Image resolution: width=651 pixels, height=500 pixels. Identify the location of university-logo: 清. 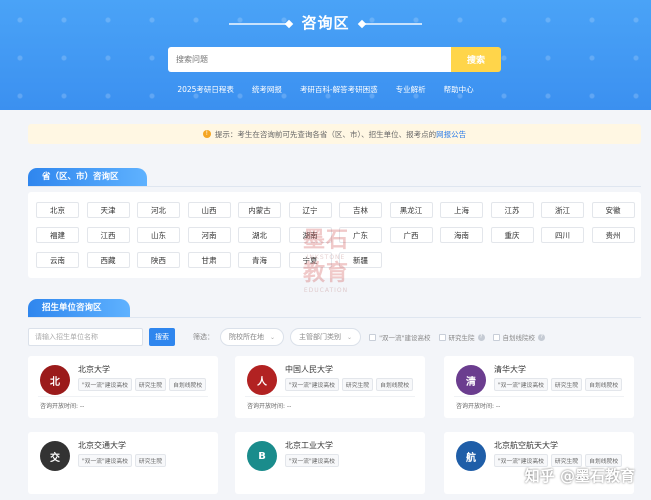
(471, 380).